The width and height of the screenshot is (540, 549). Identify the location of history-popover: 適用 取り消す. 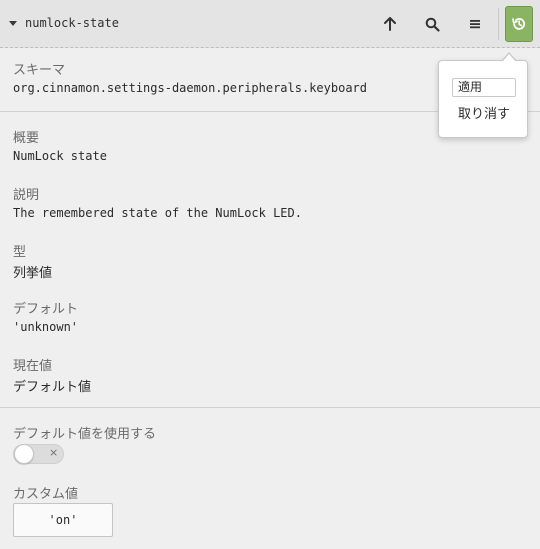
(483, 95).